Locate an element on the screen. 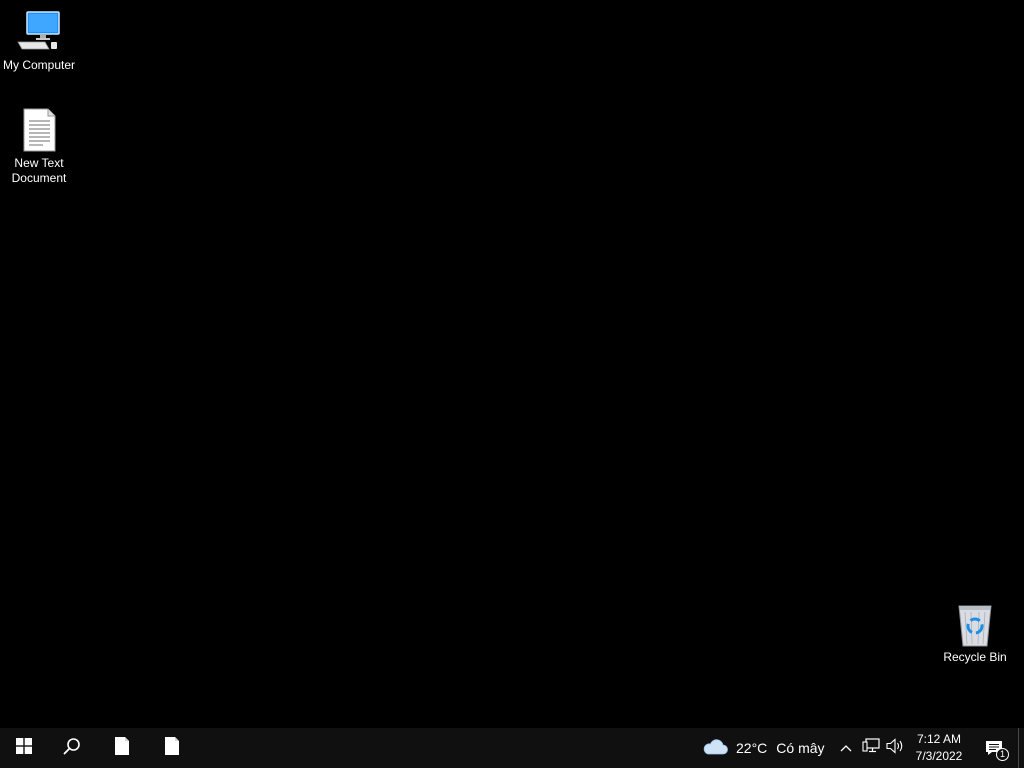 This screenshot has width=1024, height=768. windows-logo-icon is located at coordinates (24, 748).